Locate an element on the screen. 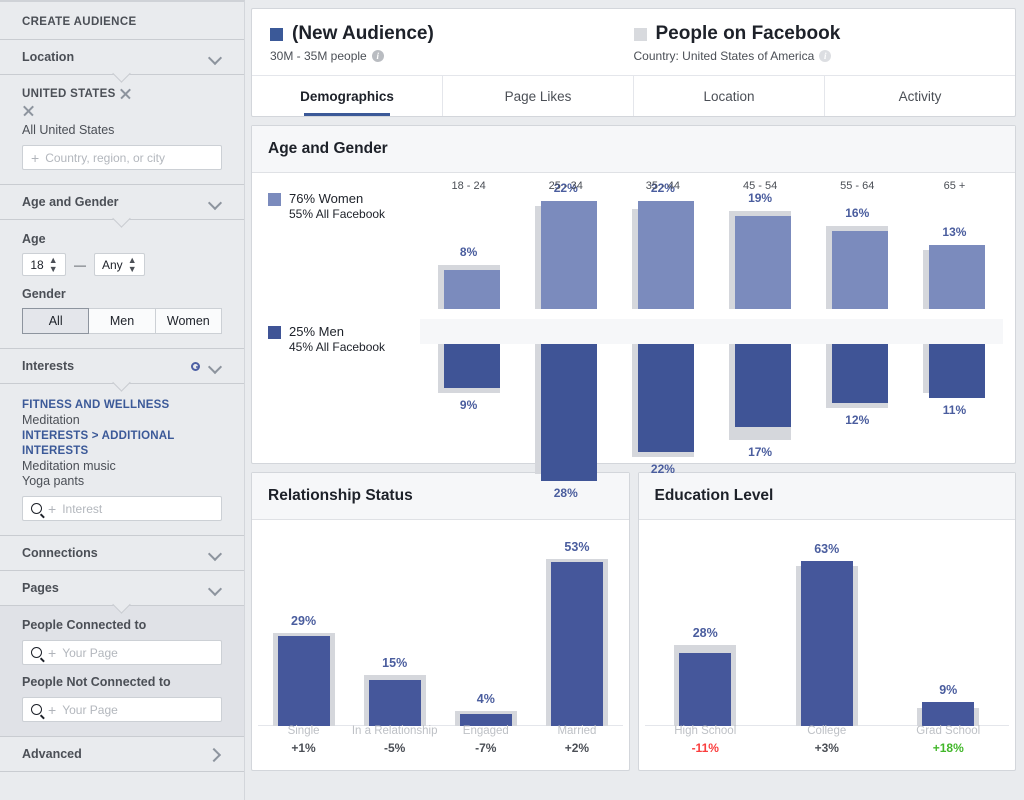 Image resolution: width=1024 pixels, height=800 pixels. category-axis-label: Grad School +18% is located at coordinates (949, 740).